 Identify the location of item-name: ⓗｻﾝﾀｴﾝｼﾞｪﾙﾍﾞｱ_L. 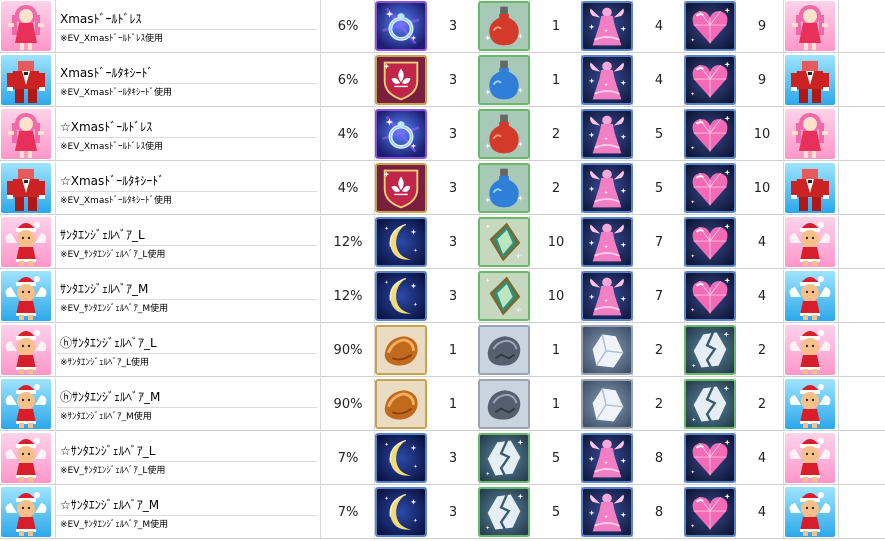
(108, 343).